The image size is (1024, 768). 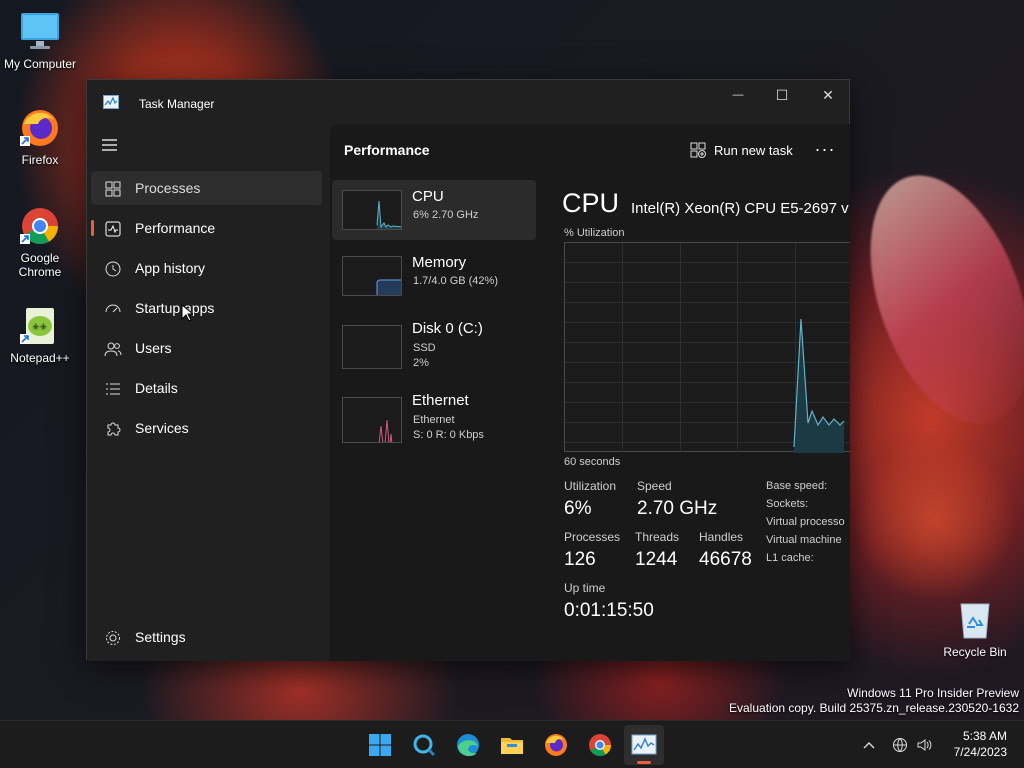 What do you see at coordinates (177, 104) in the screenshot?
I see `window-title: Task Manager` at bounding box center [177, 104].